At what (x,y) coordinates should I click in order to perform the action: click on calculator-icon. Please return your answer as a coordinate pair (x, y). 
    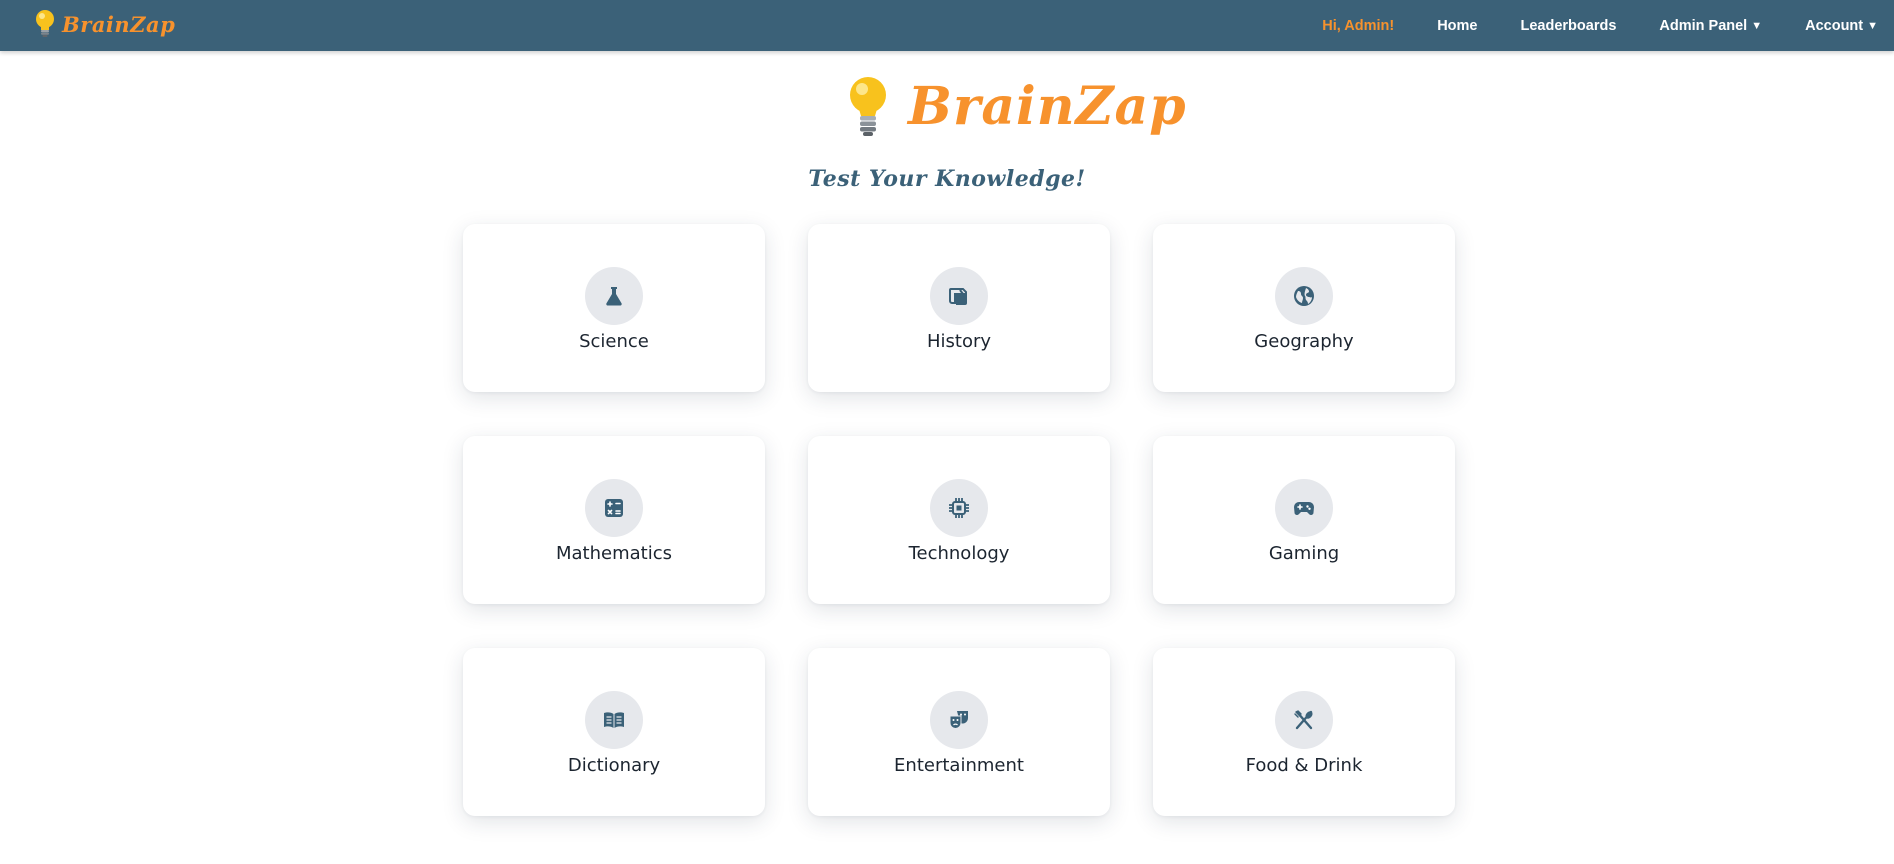
    Looking at the image, I should click on (614, 508).